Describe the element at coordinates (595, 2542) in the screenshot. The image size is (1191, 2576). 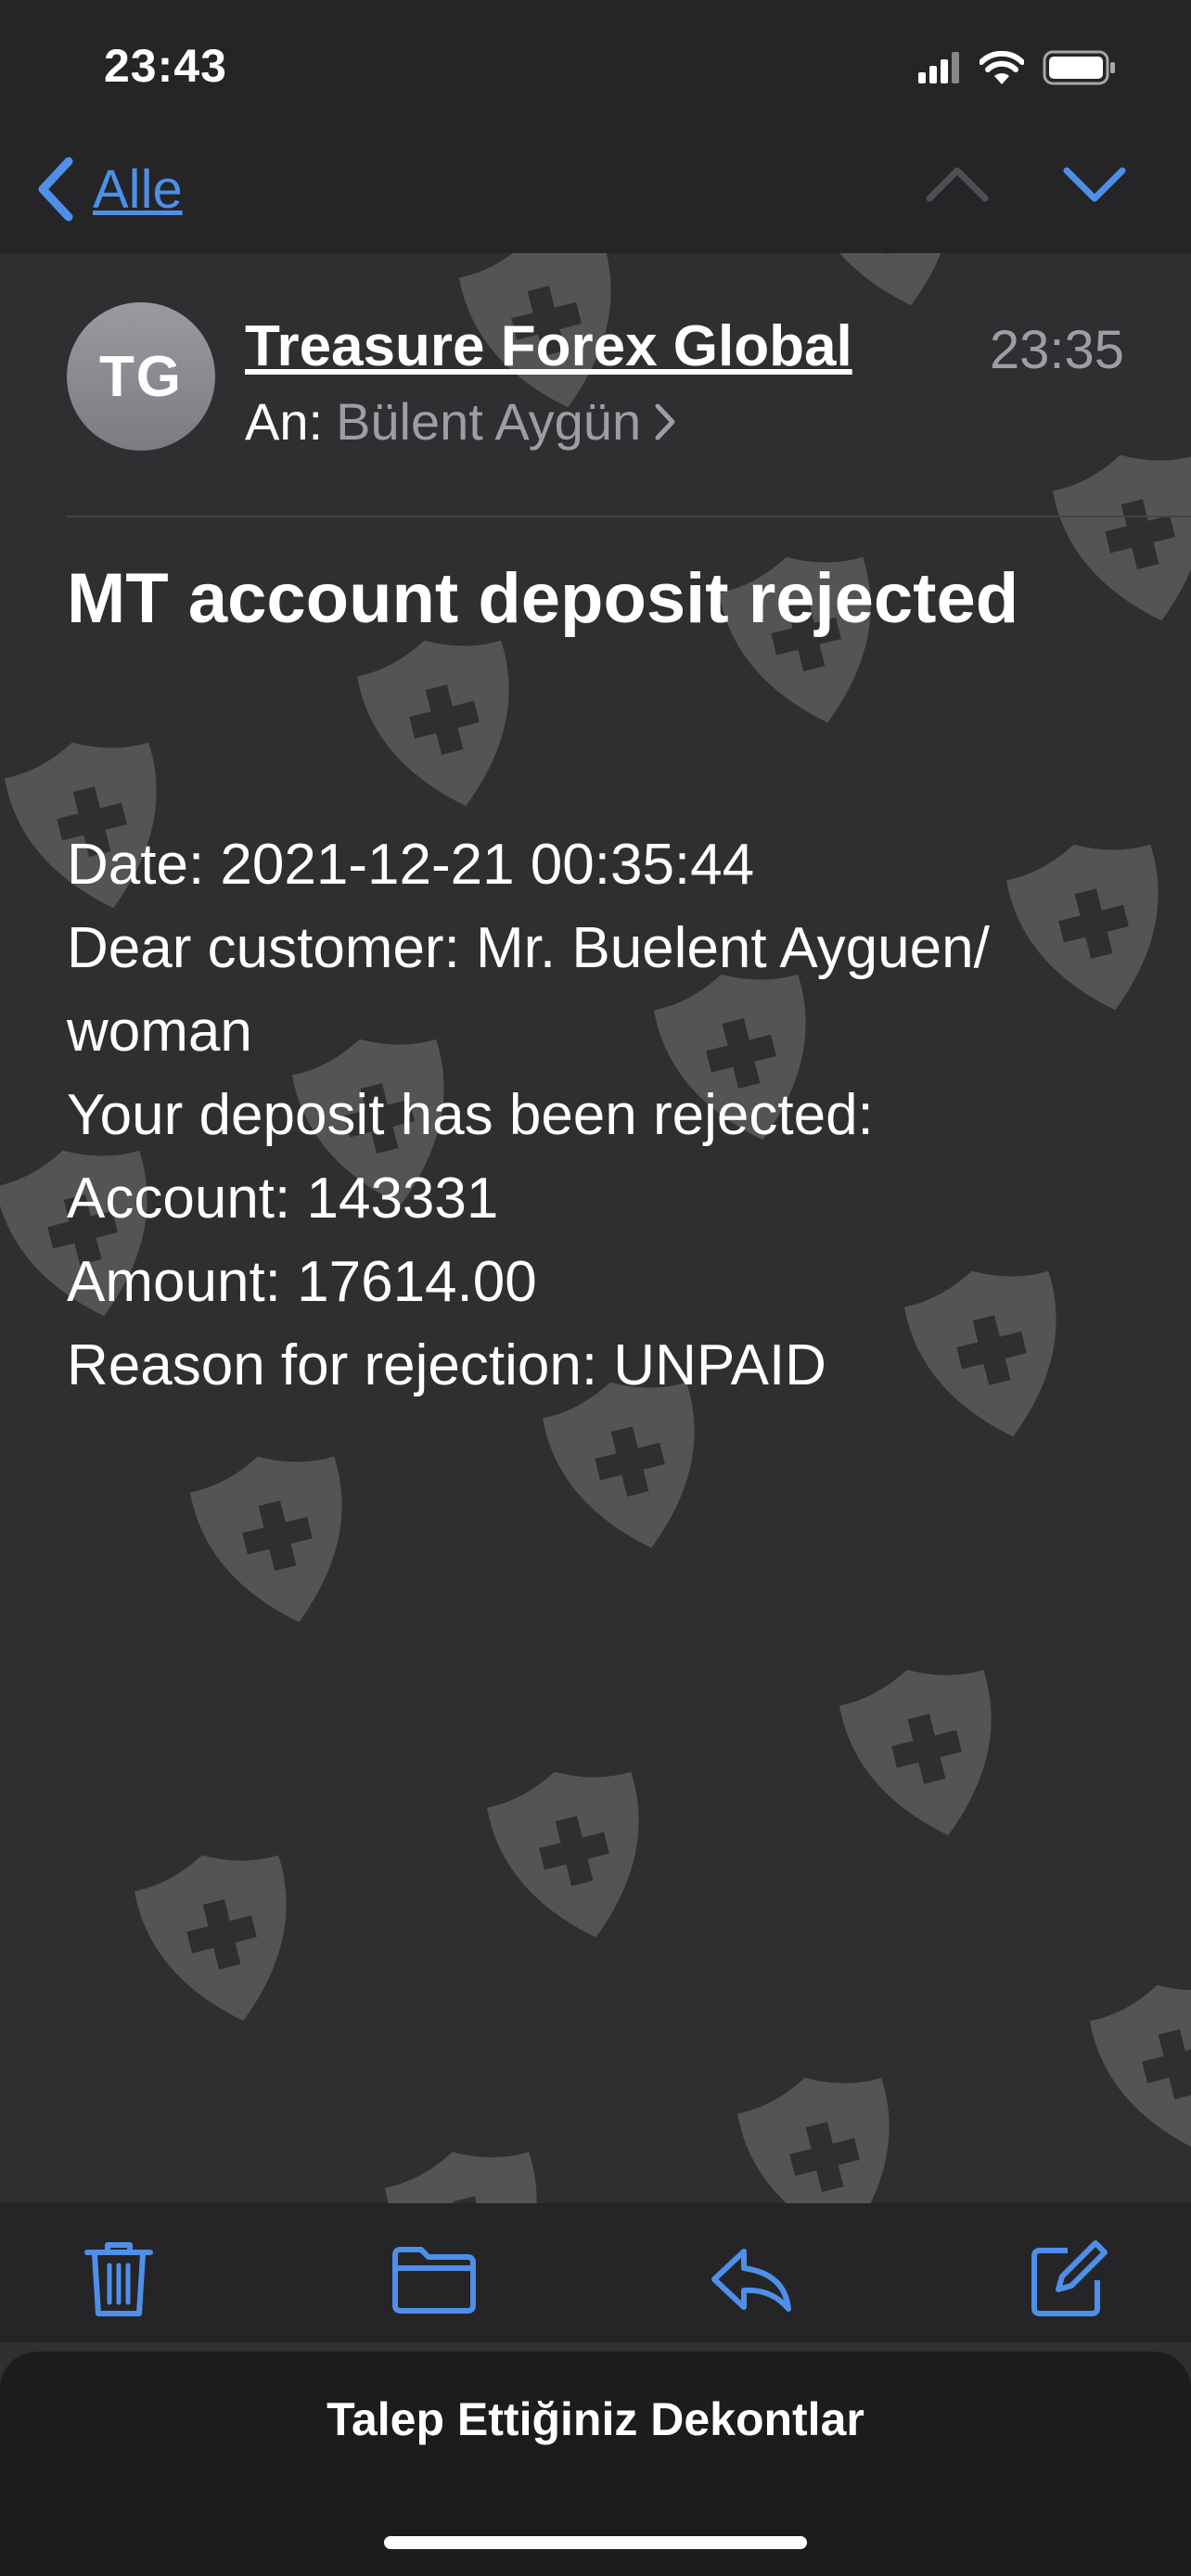
I see `home-indicator` at that location.